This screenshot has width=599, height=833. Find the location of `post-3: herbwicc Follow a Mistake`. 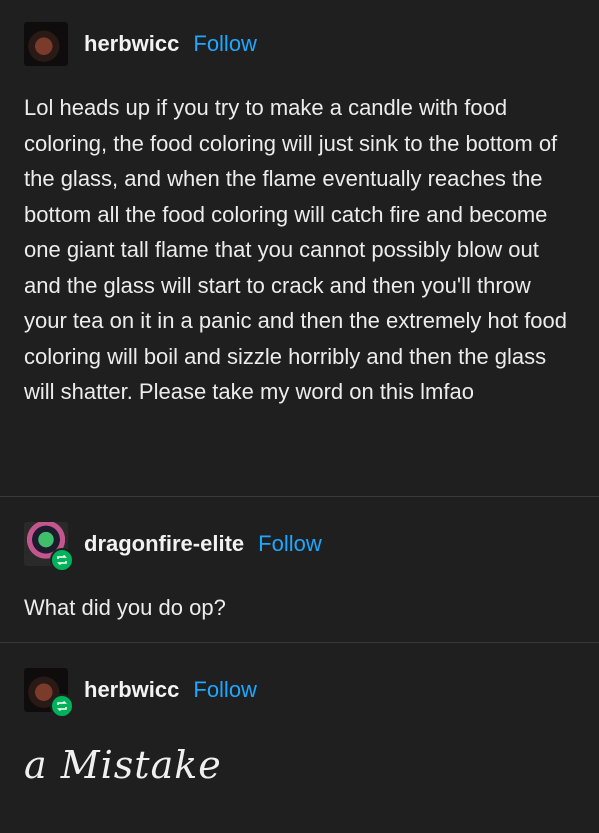

post-3: herbwicc Follow a Mistake is located at coordinates (299, 723).